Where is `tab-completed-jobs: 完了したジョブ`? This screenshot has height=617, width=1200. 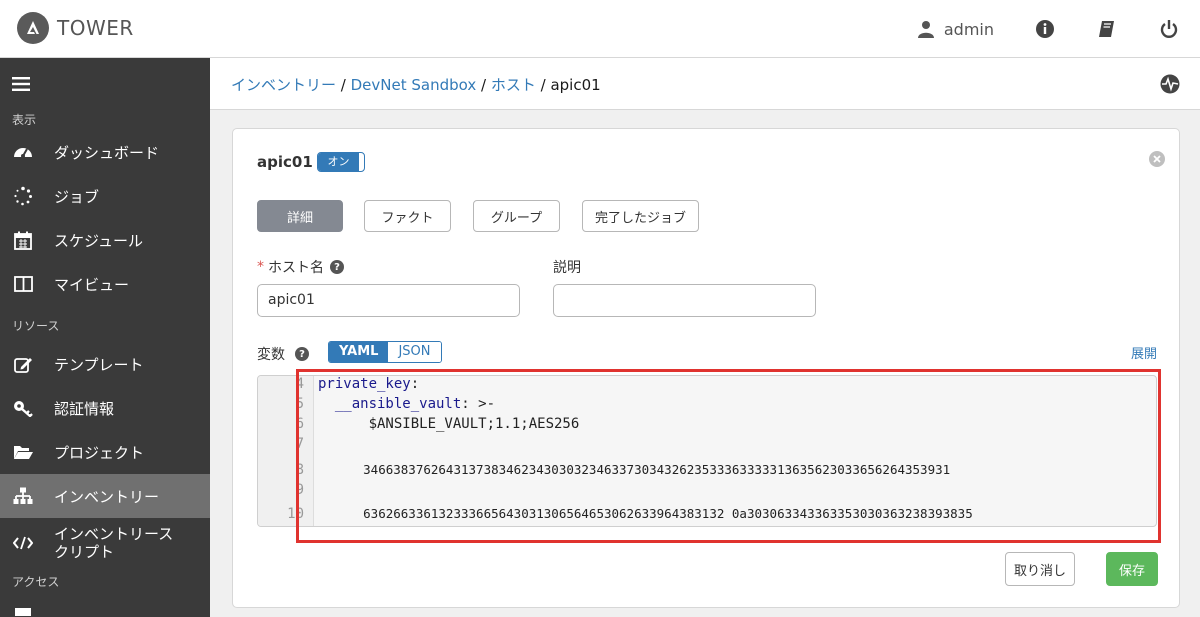
tab-completed-jobs: 完了したジョブ is located at coordinates (640, 216).